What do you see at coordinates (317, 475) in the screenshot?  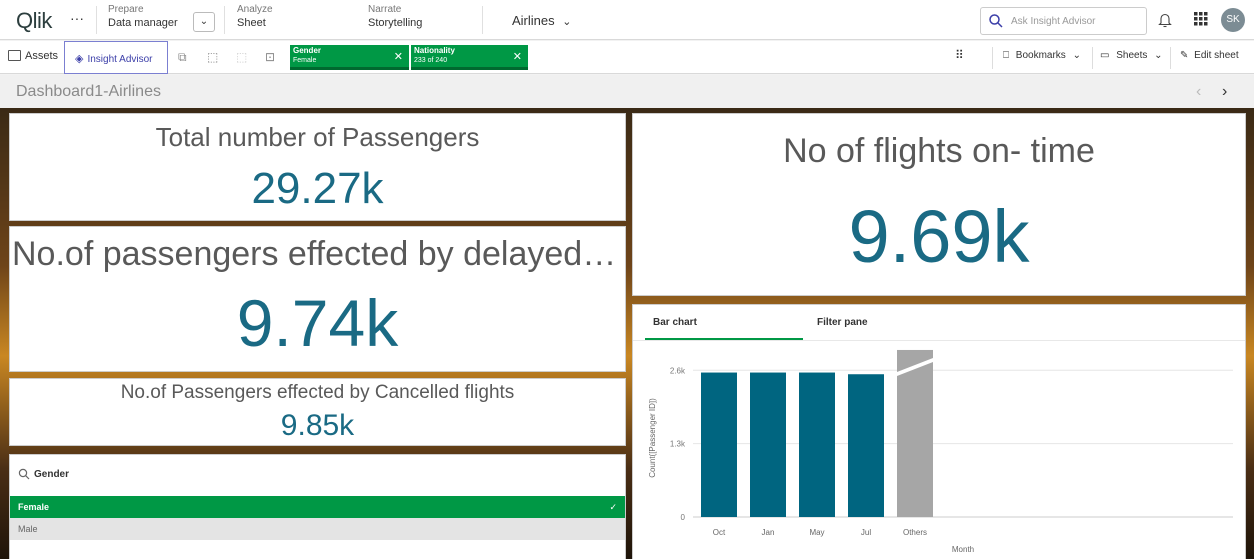 I see `filter-pane-header: Gender` at bounding box center [317, 475].